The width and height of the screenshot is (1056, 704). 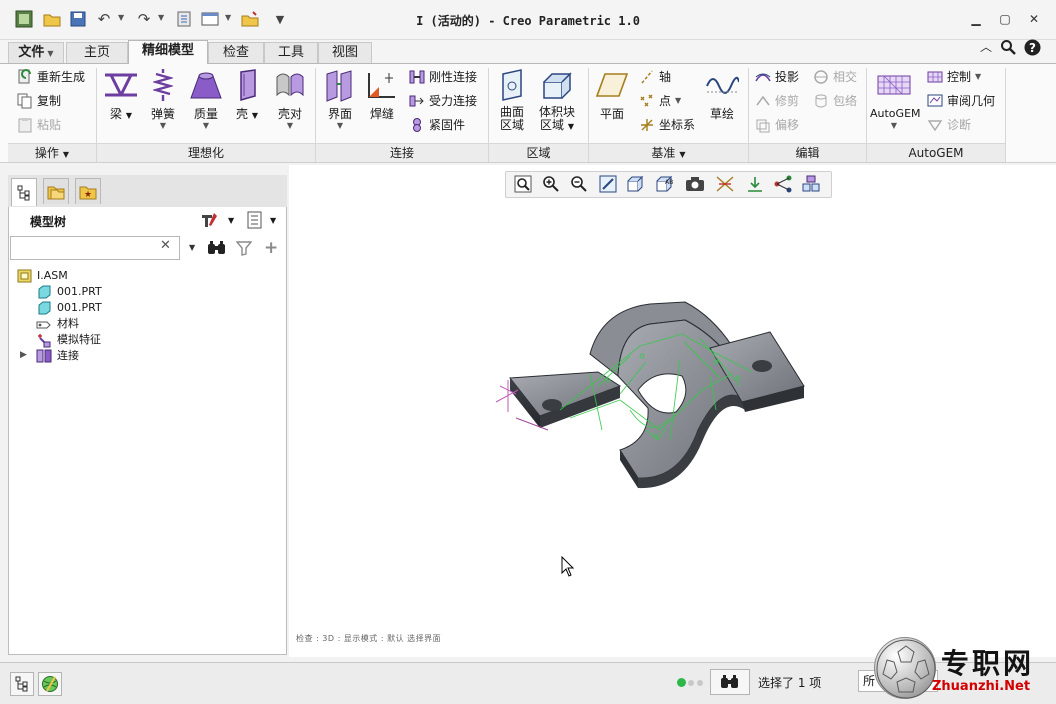 What do you see at coordinates (44, 292) in the screenshot?
I see `part-icon` at bounding box center [44, 292].